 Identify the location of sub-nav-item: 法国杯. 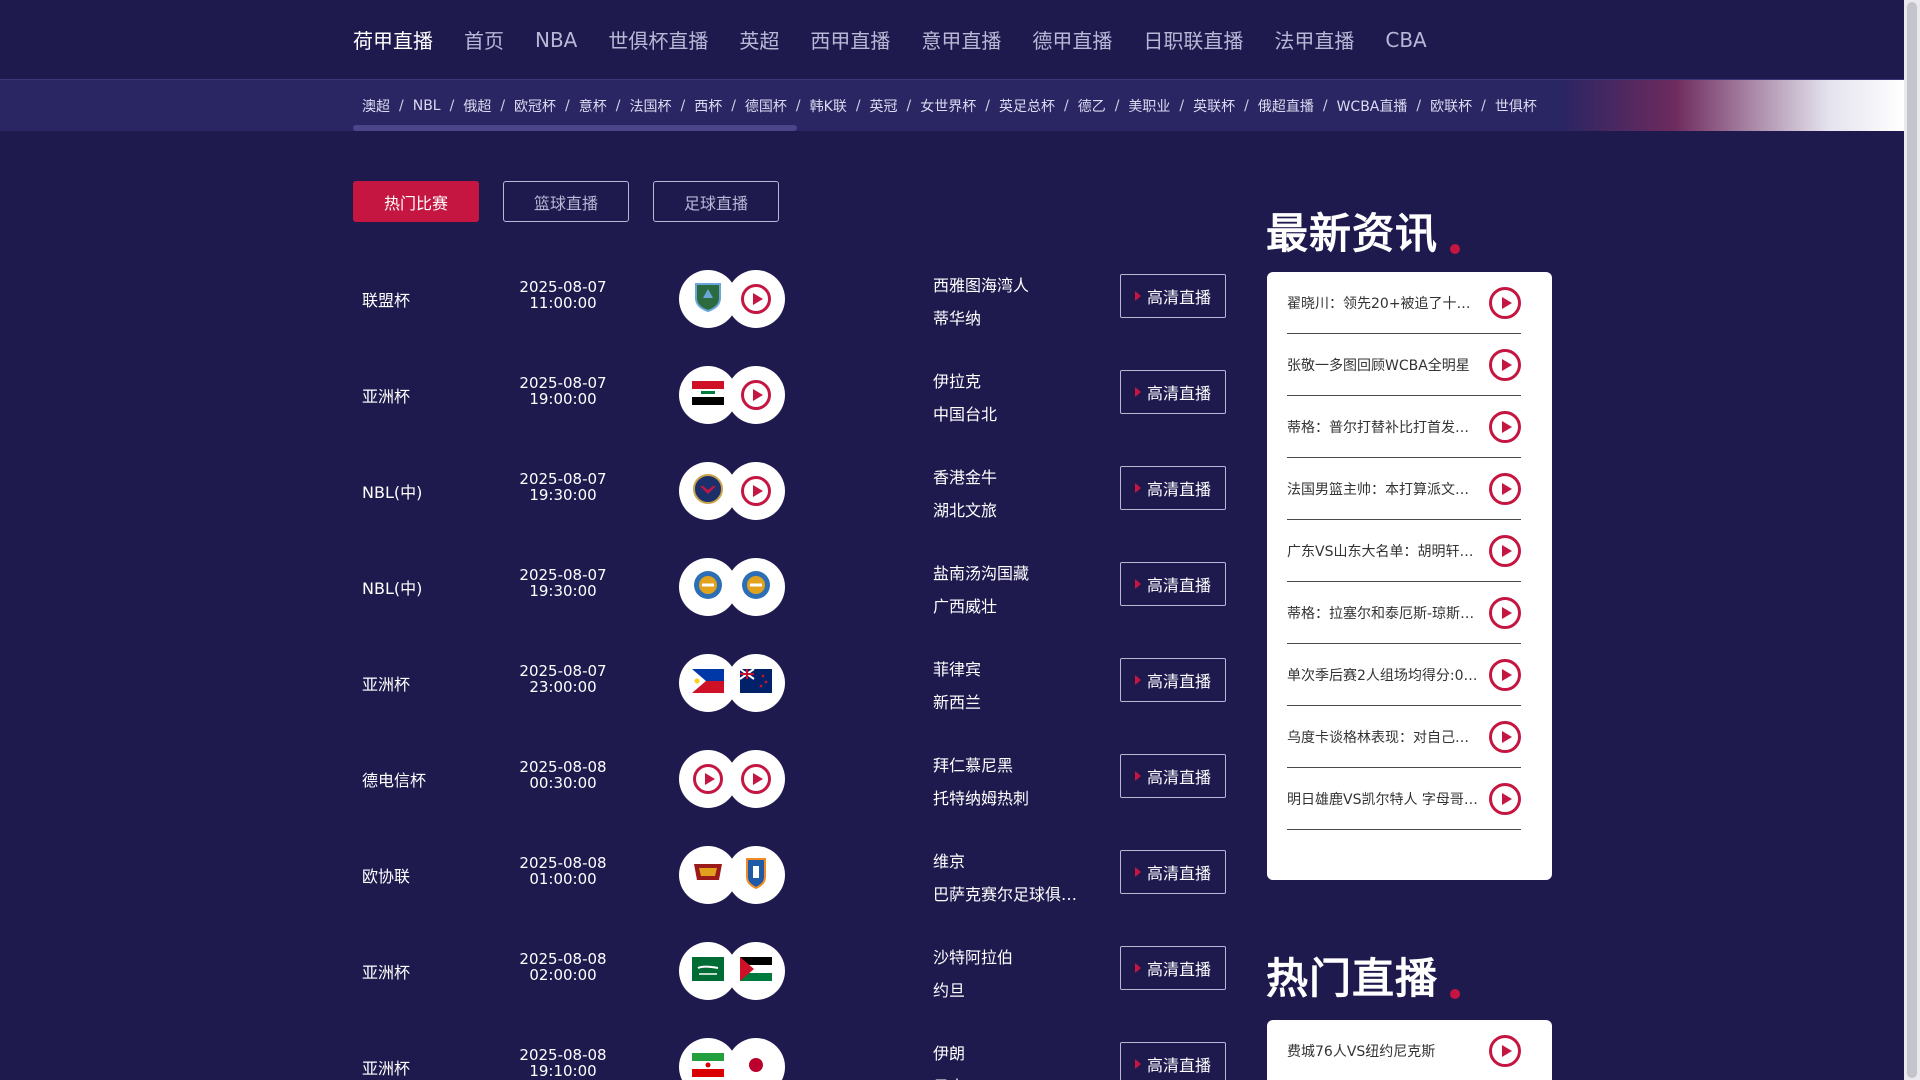
(650, 106).